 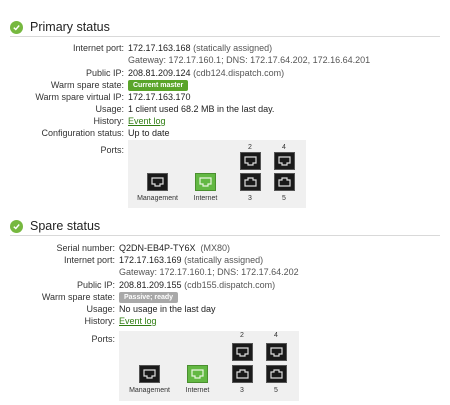 What do you see at coordinates (59, 339) in the screenshot?
I see `spare-ports-row: Ports:` at bounding box center [59, 339].